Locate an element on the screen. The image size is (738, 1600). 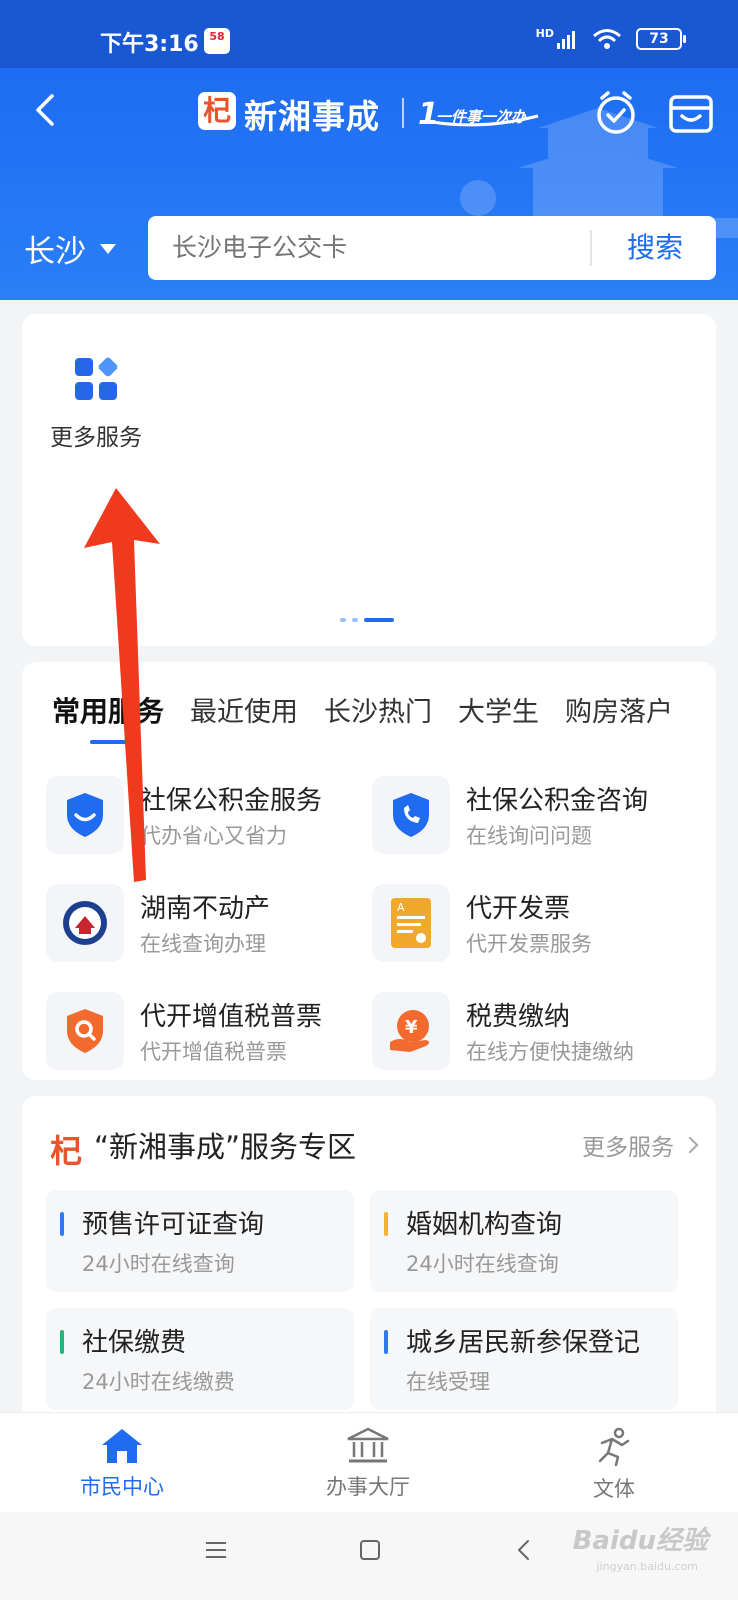
shield-phone-icon is located at coordinates (411, 815).